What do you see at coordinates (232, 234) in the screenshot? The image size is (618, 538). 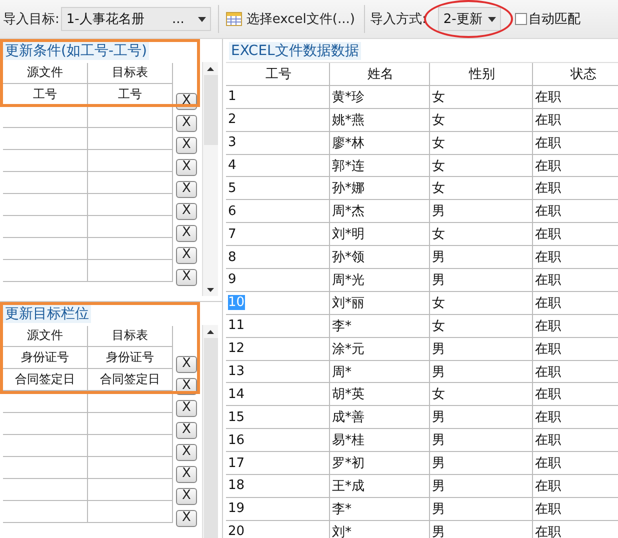 I see `table-cell: 7` at bounding box center [232, 234].